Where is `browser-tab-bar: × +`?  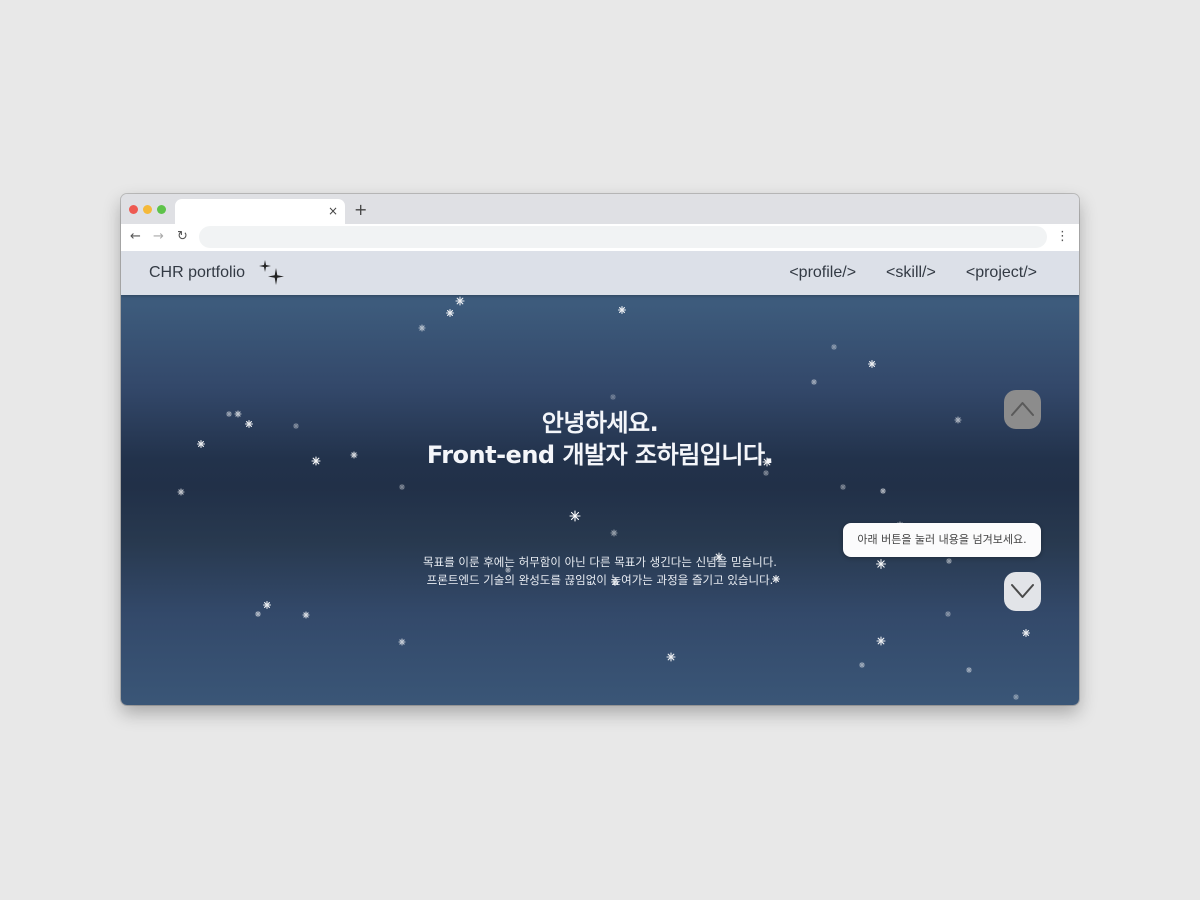 browser-tab-bar: × + is located at coordinates (600, 209).